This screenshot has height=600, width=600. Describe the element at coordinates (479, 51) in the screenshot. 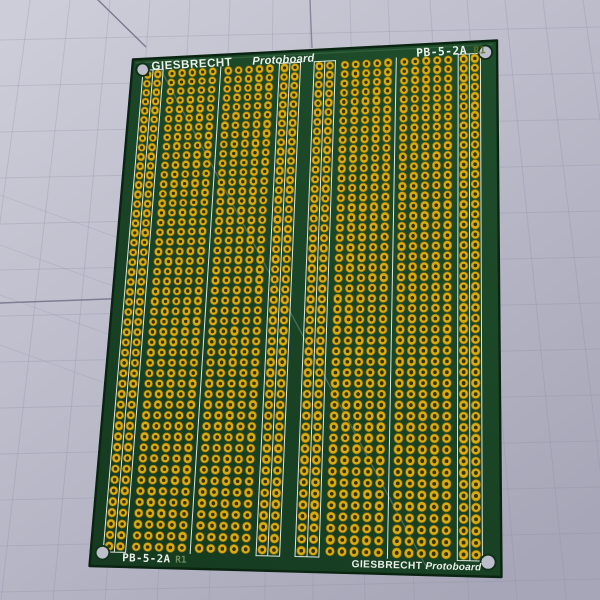

I see `ref-designator-top: R1` at that location.